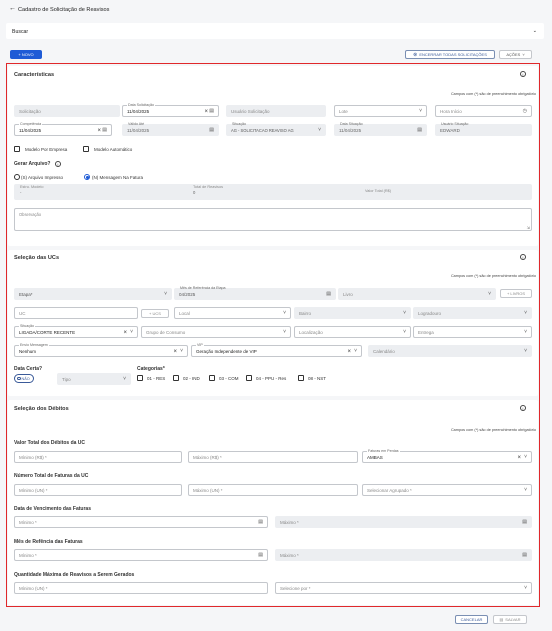 This screenshot has height=631, width=552. Describe the element at coordinates (94, 379) in the screenshot. I see `tipo-select: Tipo ˅` at that location.